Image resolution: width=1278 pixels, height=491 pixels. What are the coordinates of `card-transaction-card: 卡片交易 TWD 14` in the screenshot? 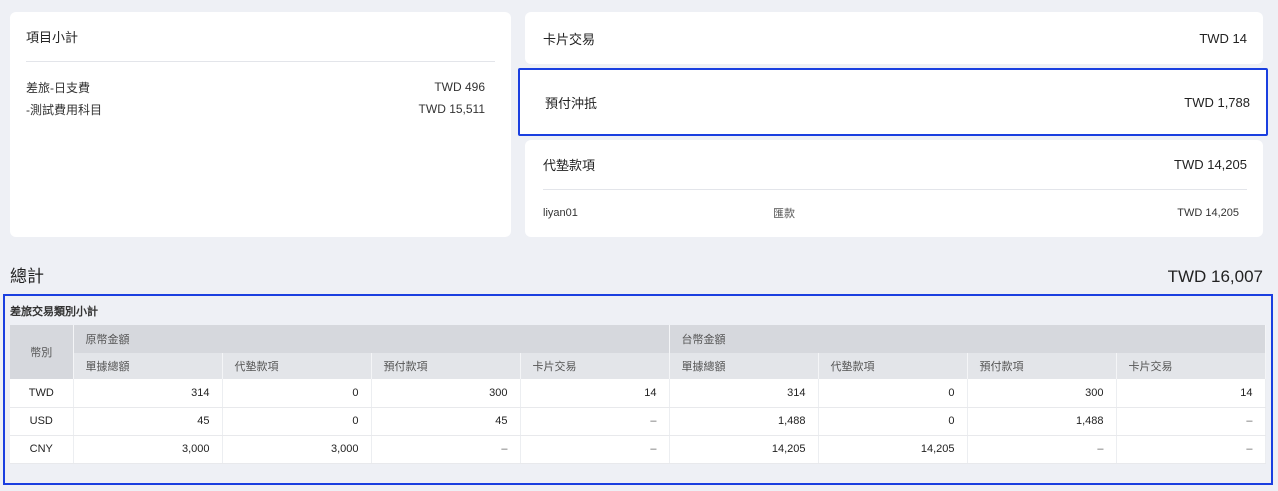 It's located at (894, 38).